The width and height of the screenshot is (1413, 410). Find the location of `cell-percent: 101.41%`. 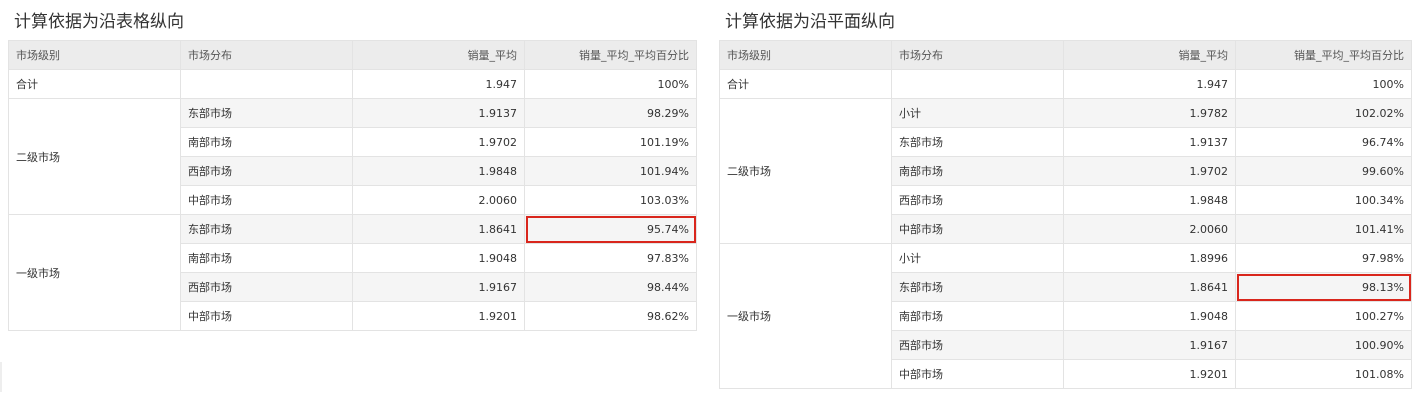

cell-percent: 101.41% is located at coordinates (1323, 229).